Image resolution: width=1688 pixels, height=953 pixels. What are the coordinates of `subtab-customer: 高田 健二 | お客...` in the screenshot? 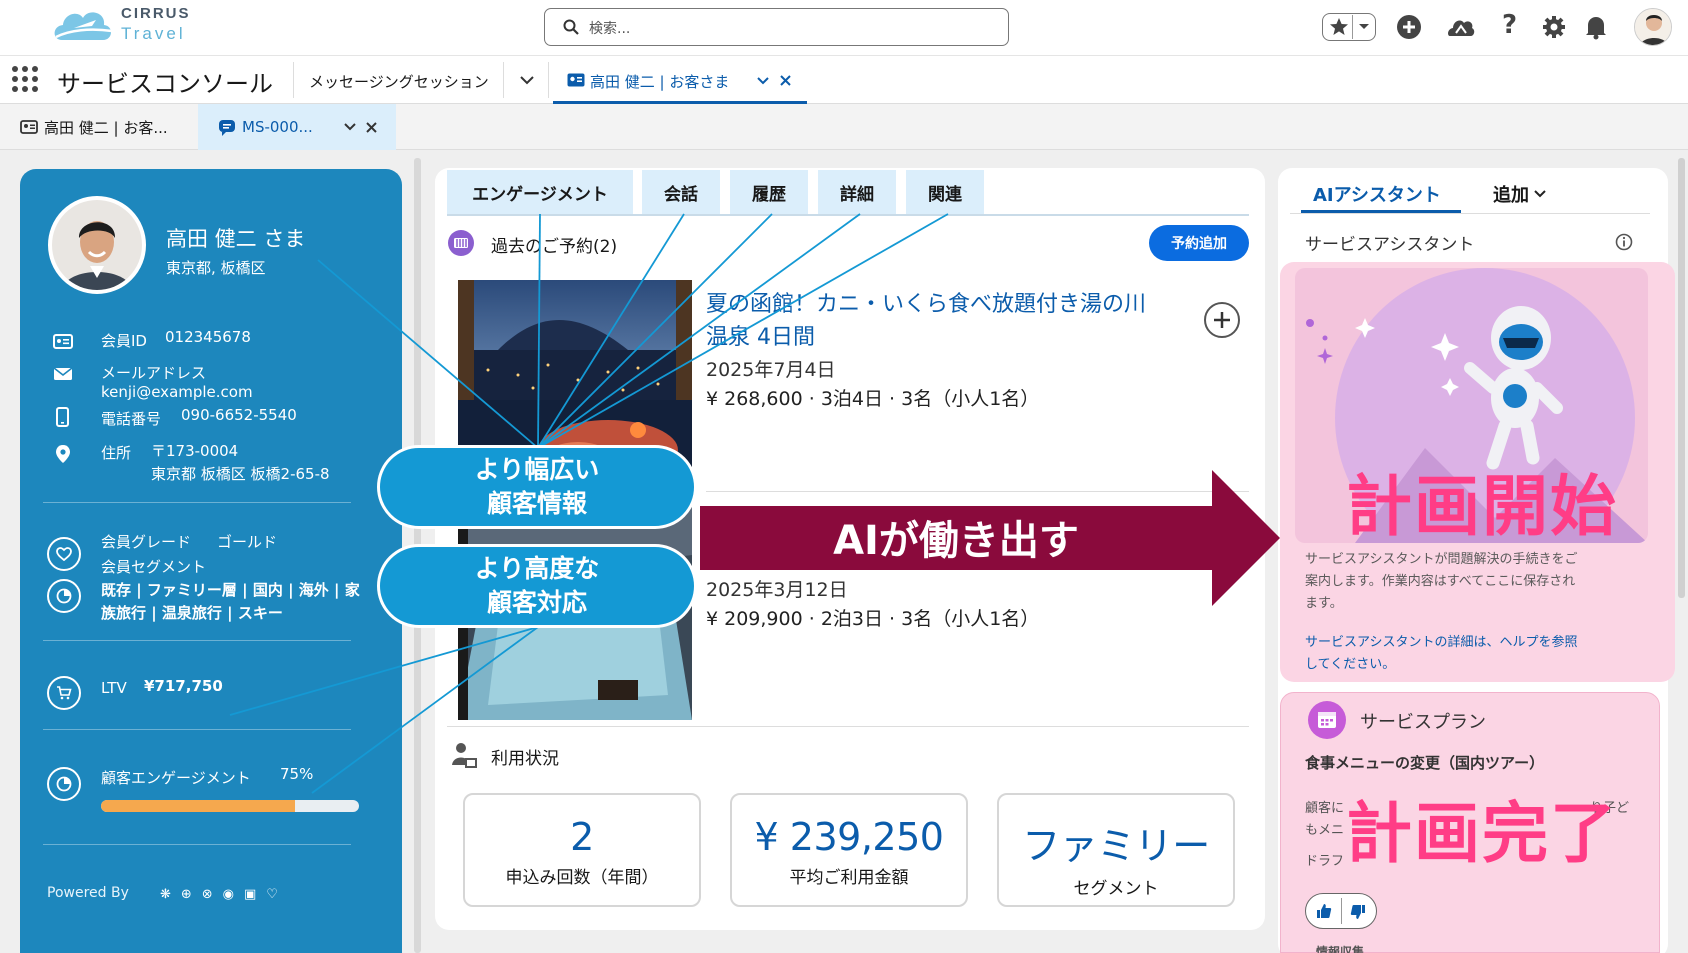 It's located at (99, 127).